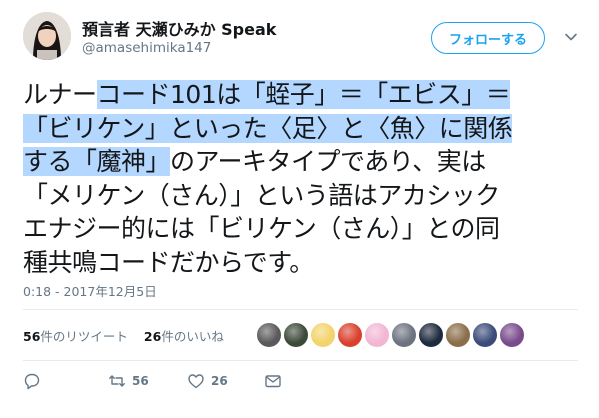 The height and width of the screenshot is (418, 599). I want to click on author-handle: @amasehimika147, so click(146, 48).